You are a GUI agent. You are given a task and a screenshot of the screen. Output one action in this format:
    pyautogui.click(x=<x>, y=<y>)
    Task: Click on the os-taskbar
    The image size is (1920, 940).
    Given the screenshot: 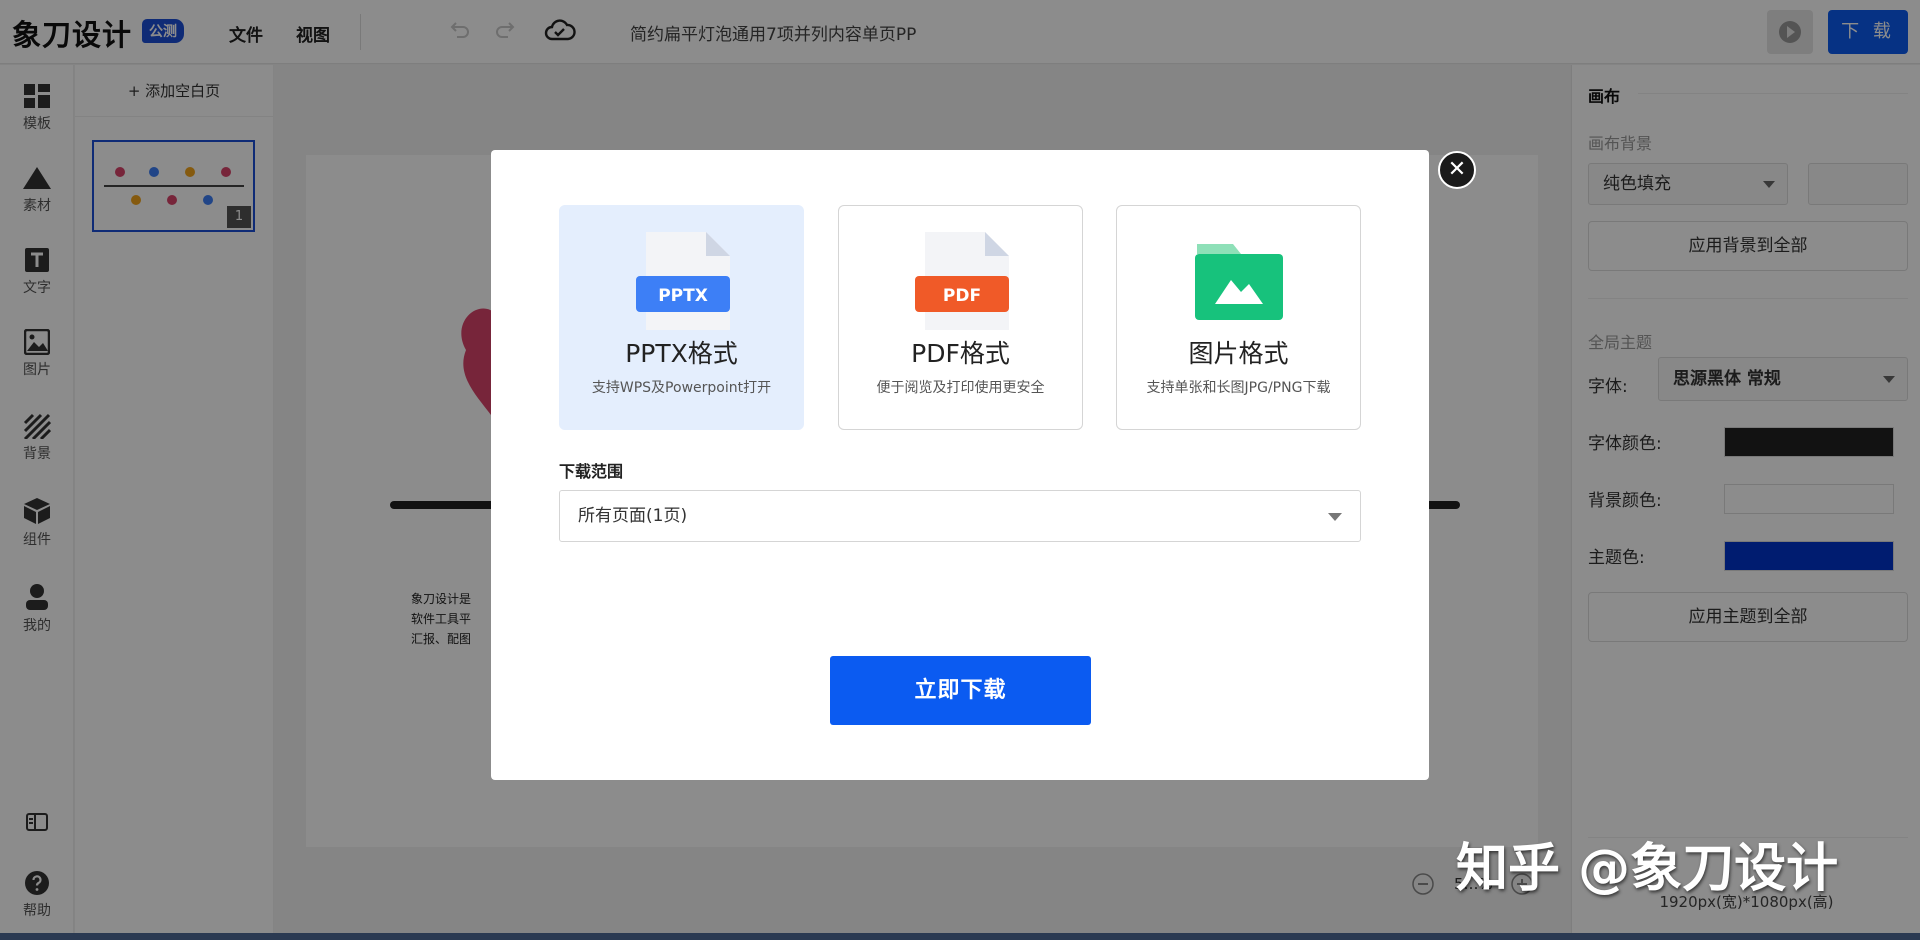 What is the action you would take?
    pyautogui.click(x=960, y=936)
    